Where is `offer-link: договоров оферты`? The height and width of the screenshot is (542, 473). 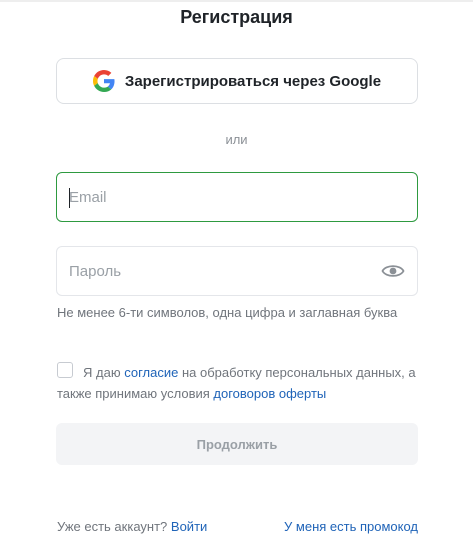
offer-link: договоров оферты is located at coordinates (269, 393).